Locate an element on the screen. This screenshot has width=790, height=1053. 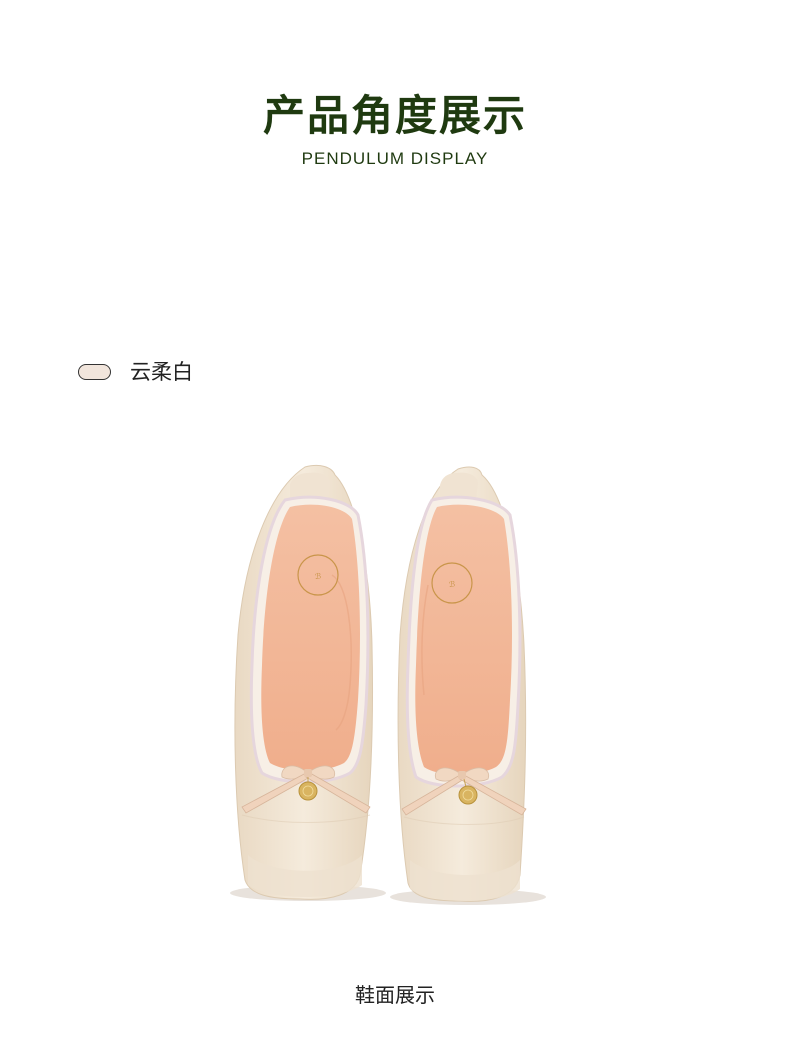
color-swatch is located at coordinates (94, 372).